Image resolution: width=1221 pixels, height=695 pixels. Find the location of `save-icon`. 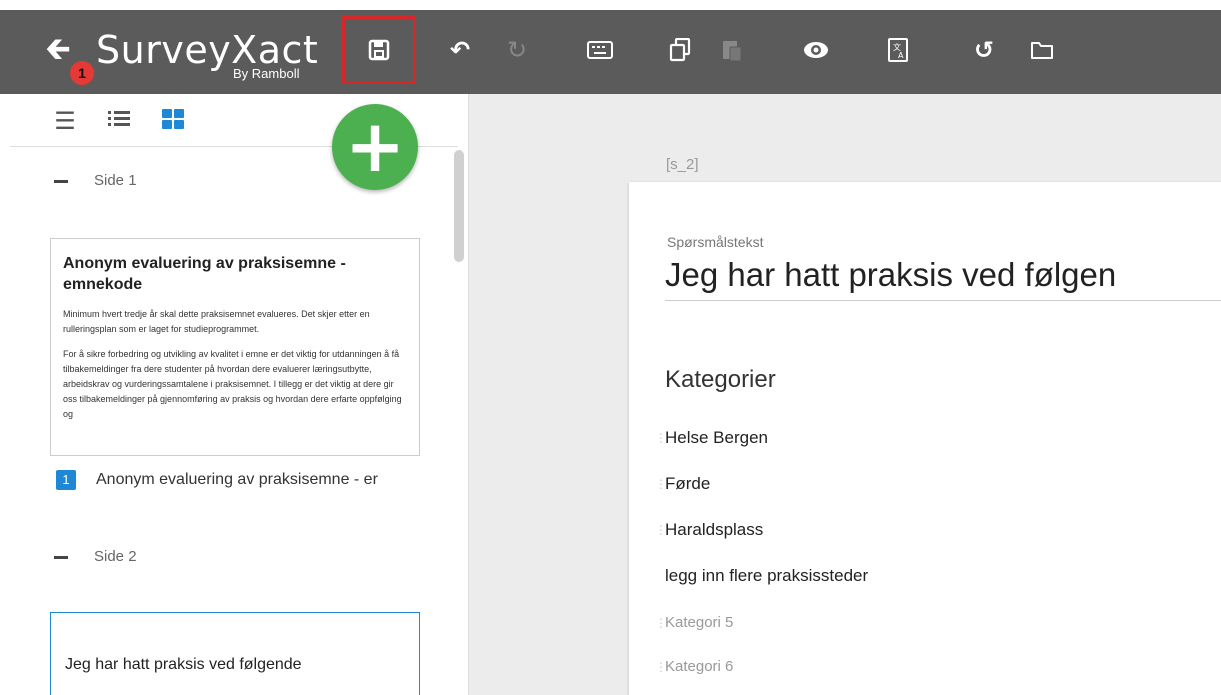

save-icon is located at coordinates (379, 50).